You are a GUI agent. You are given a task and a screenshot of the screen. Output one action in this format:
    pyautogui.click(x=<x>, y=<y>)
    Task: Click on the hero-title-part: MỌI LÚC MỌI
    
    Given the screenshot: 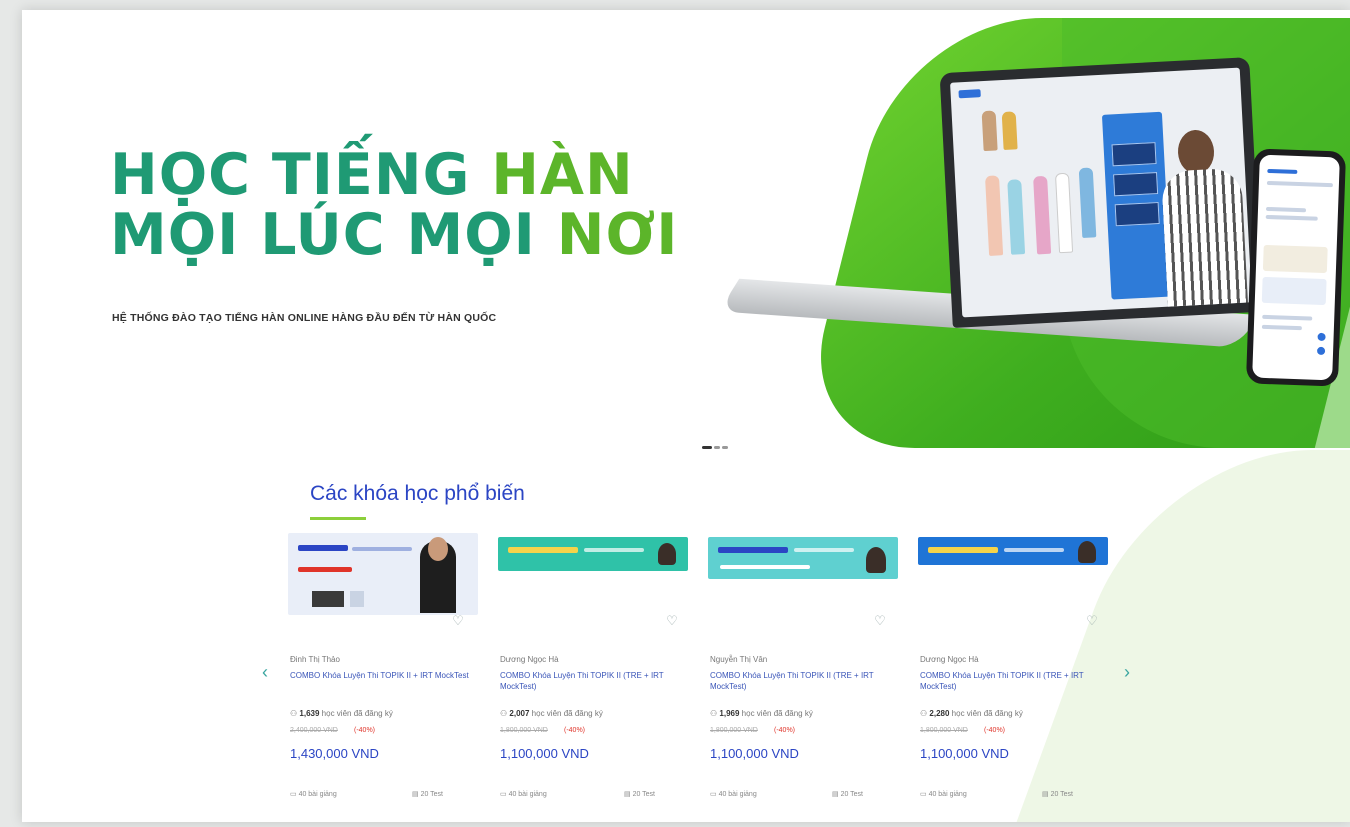 What is the action you would take?
    pyautogui.click(x=333, y=235)
    